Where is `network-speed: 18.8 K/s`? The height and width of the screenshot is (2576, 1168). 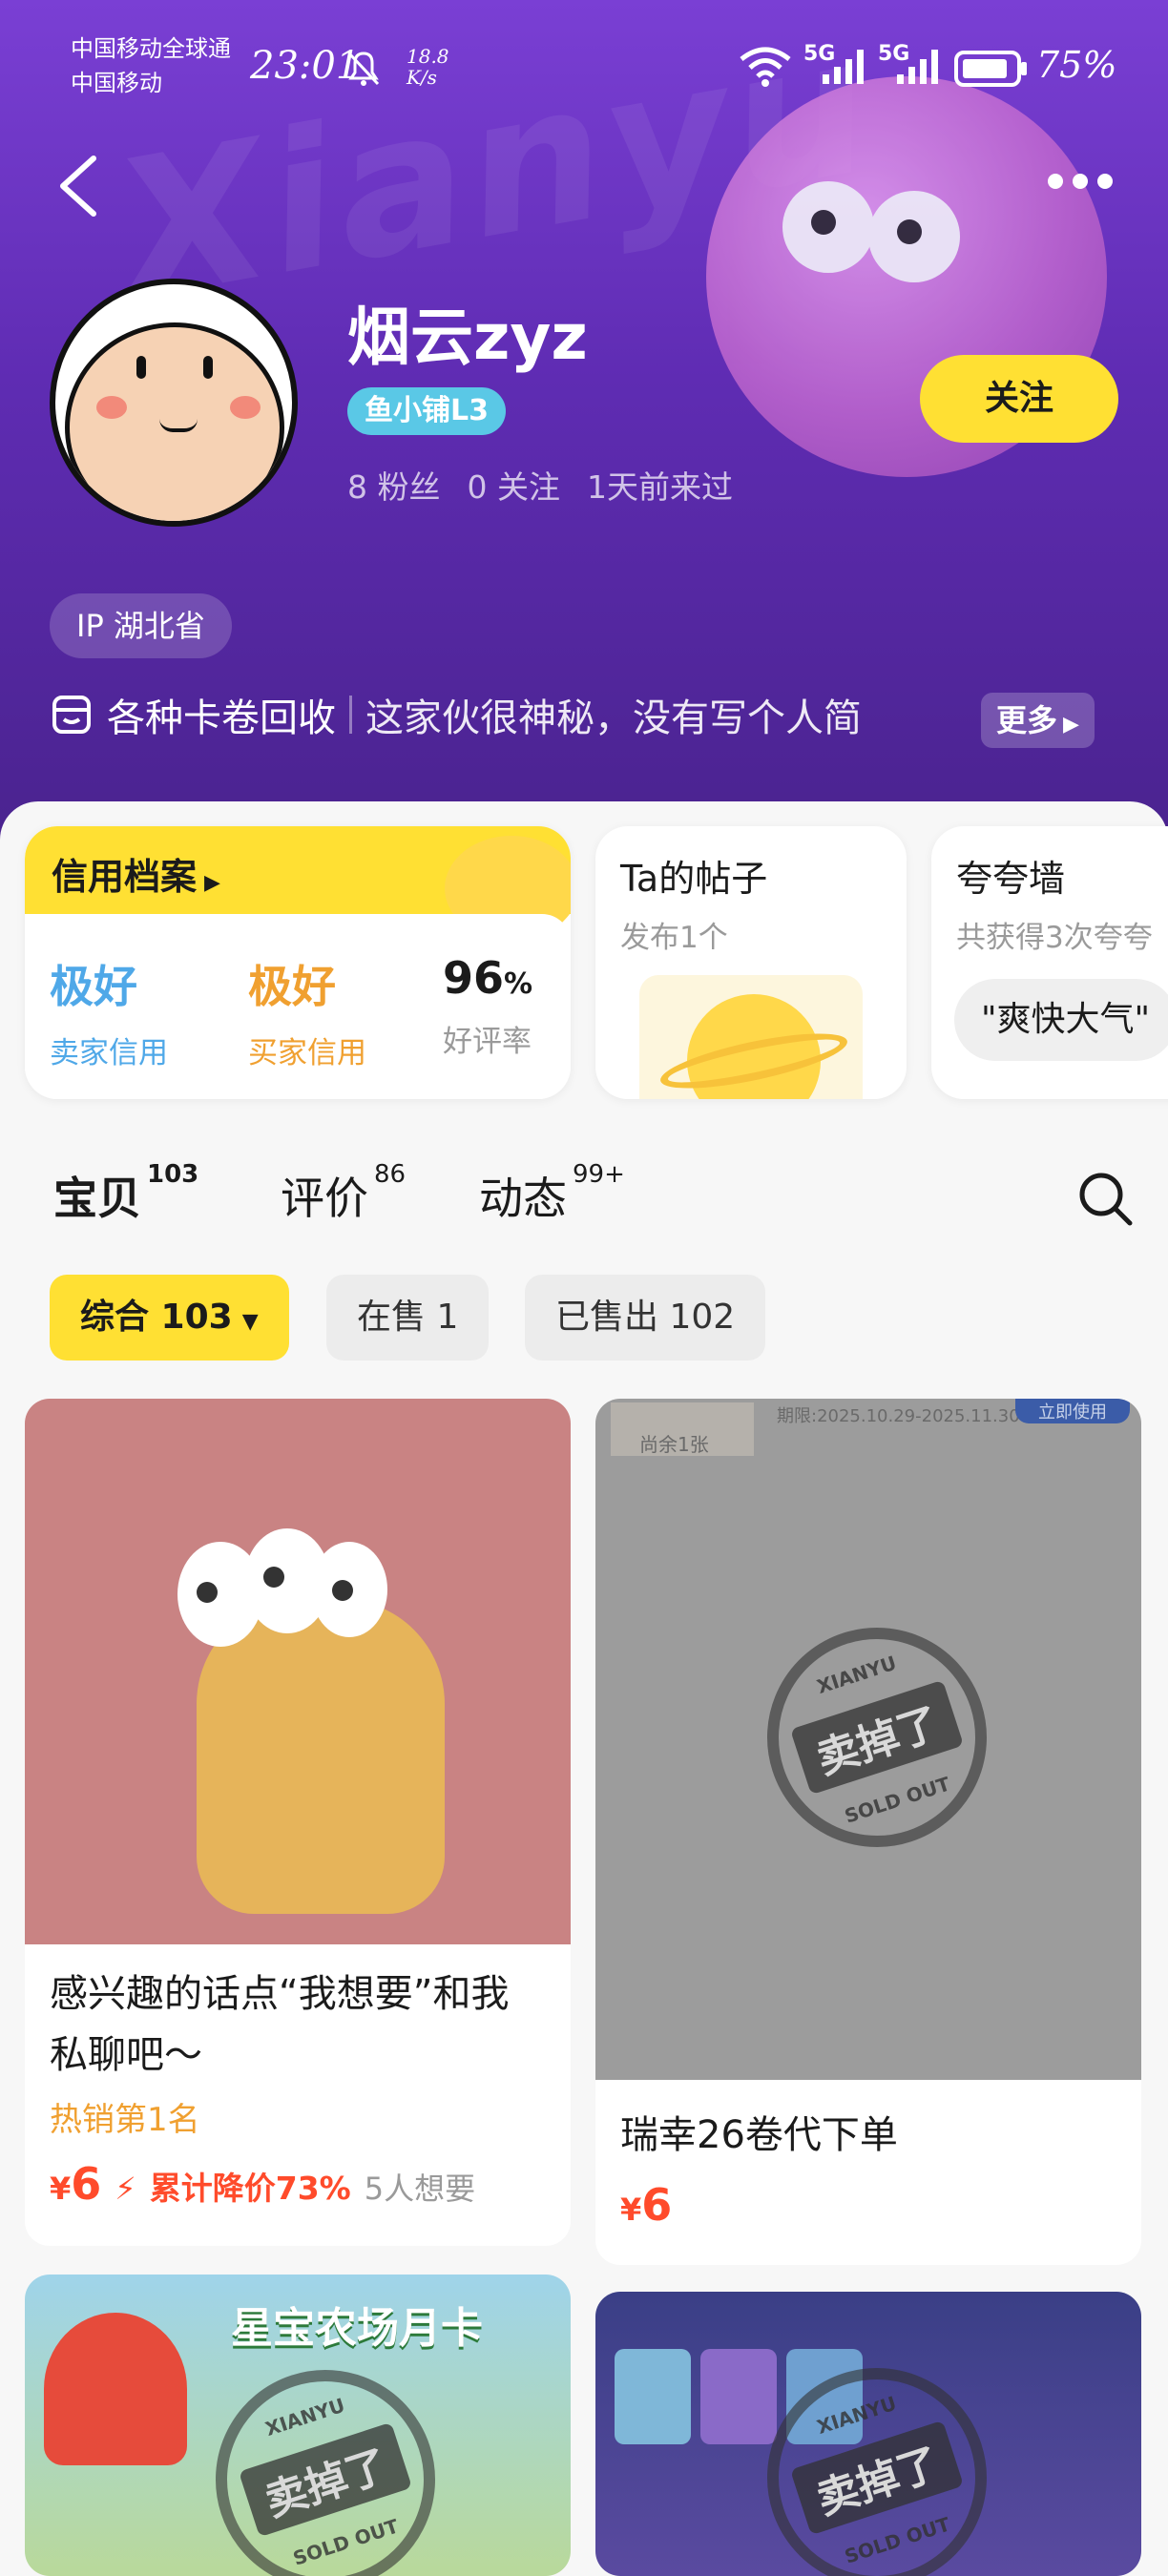 network-speed: 18.8 K/s is located at coordinates (428, 67).